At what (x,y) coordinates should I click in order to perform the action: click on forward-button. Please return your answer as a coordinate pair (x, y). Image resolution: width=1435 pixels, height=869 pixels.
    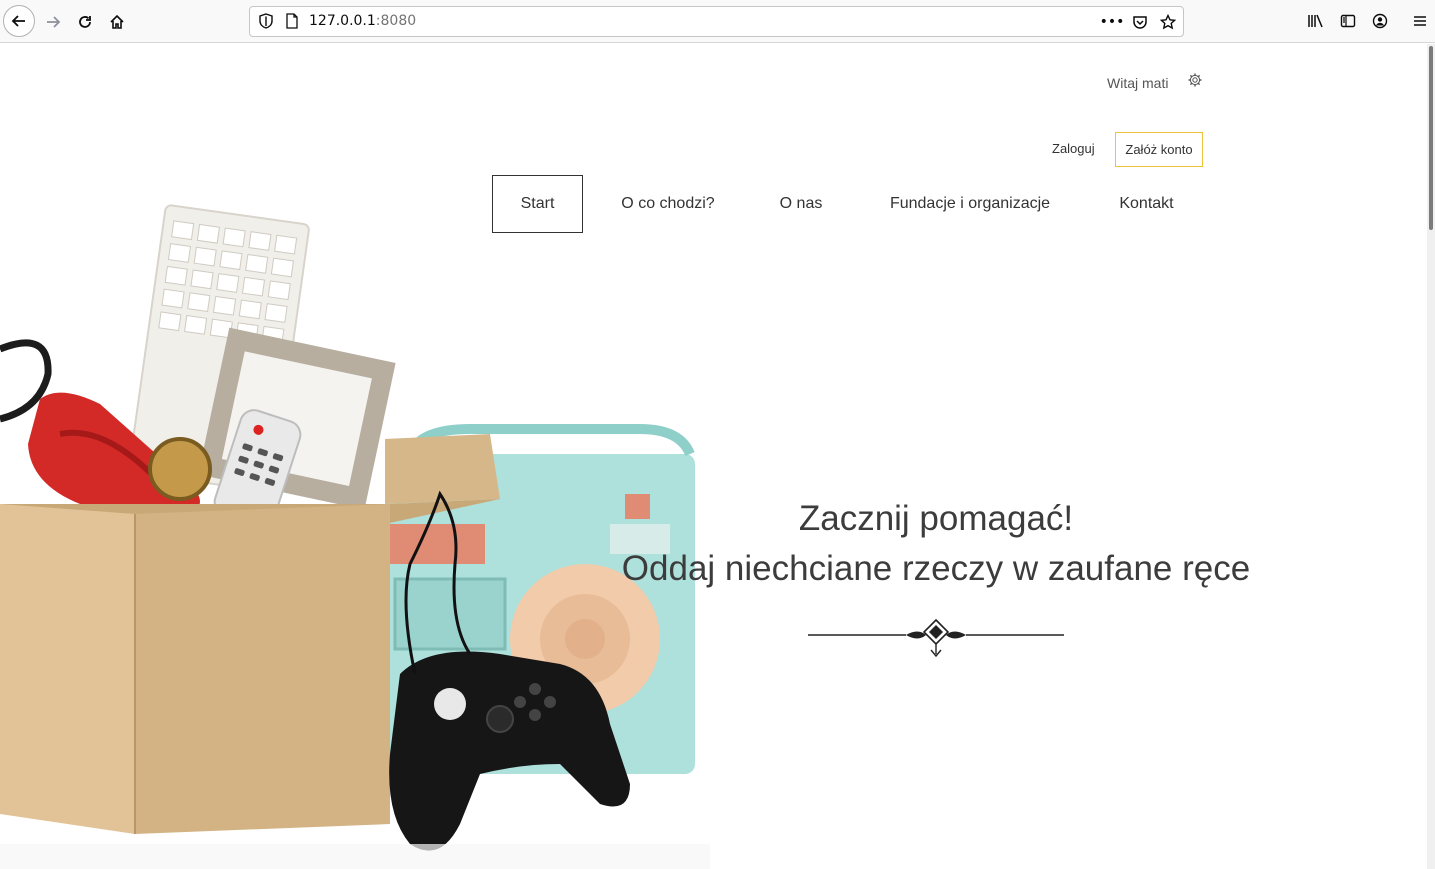
    Looking at the image, I should click on (53, 22).